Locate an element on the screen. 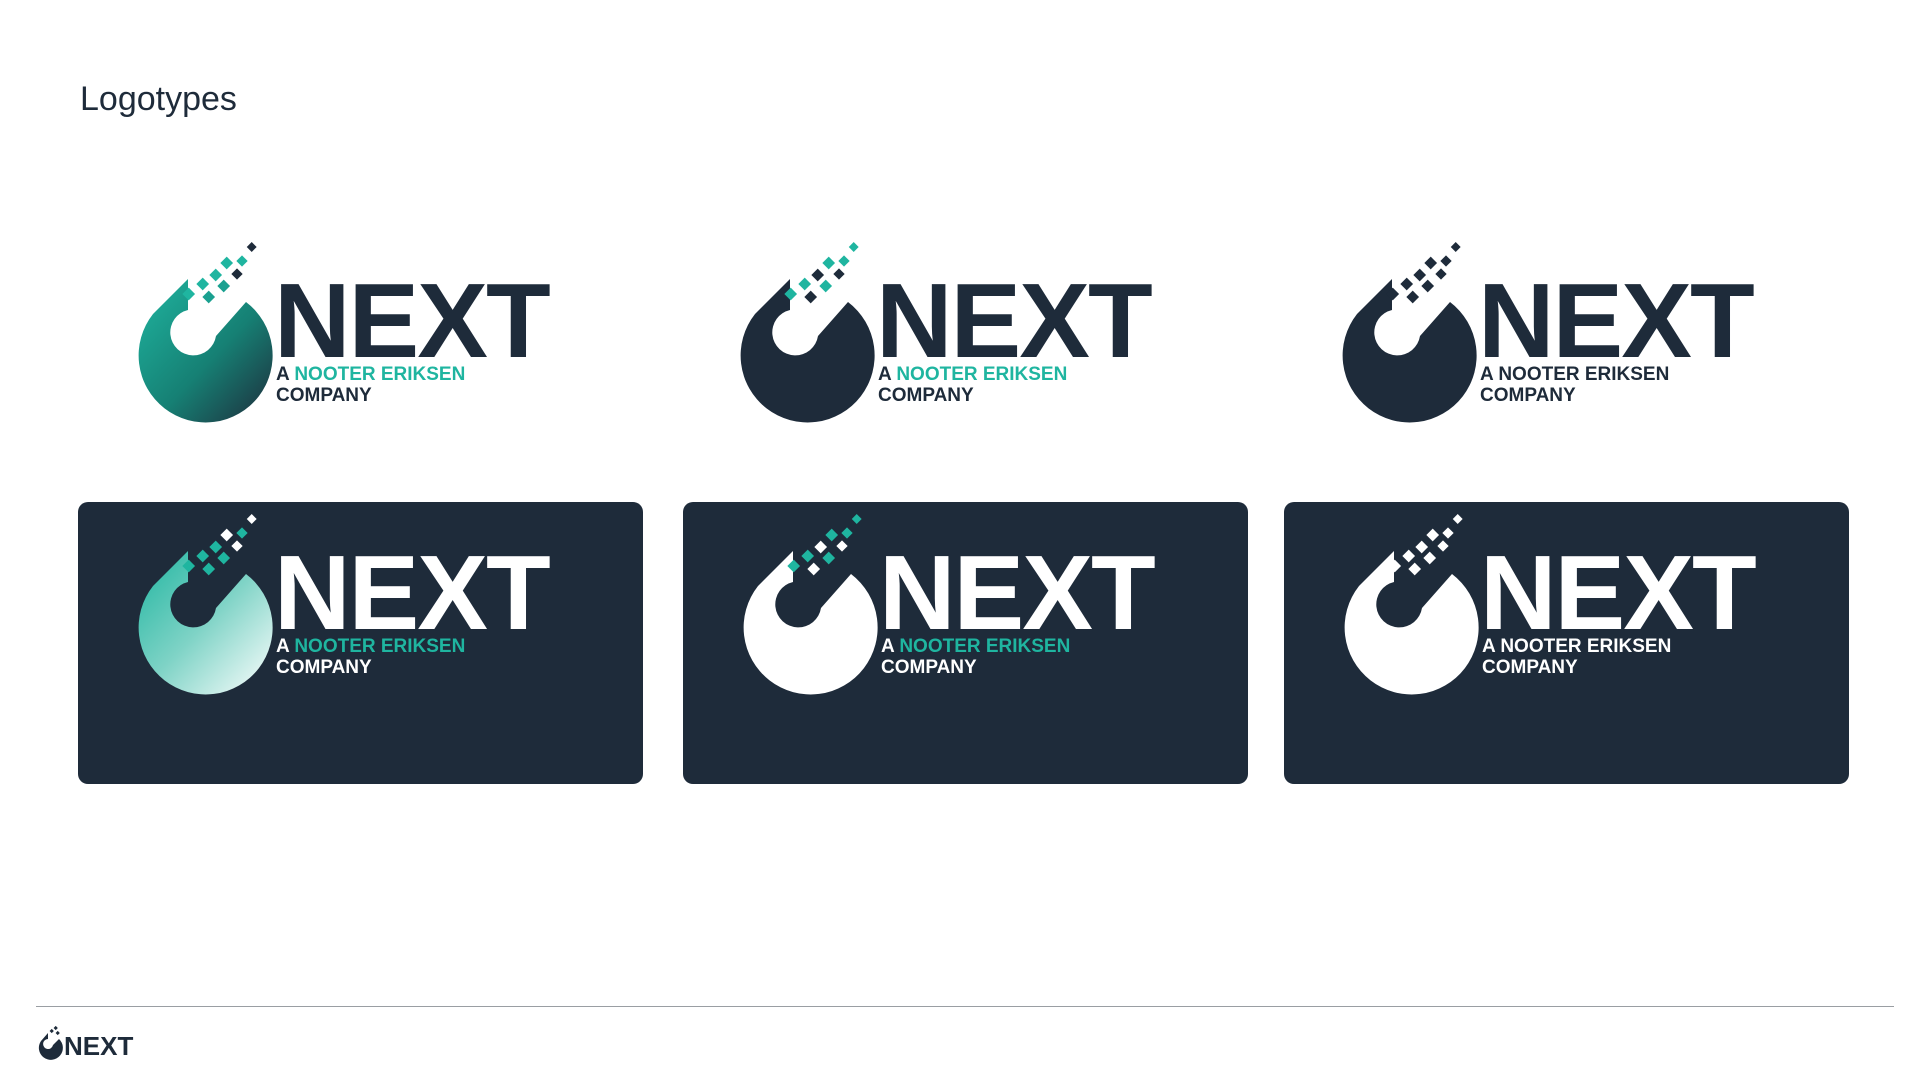 The height and width of the screenshot is (1080, 1920). page-title: Logotypes is located at coordinates (158, 99).